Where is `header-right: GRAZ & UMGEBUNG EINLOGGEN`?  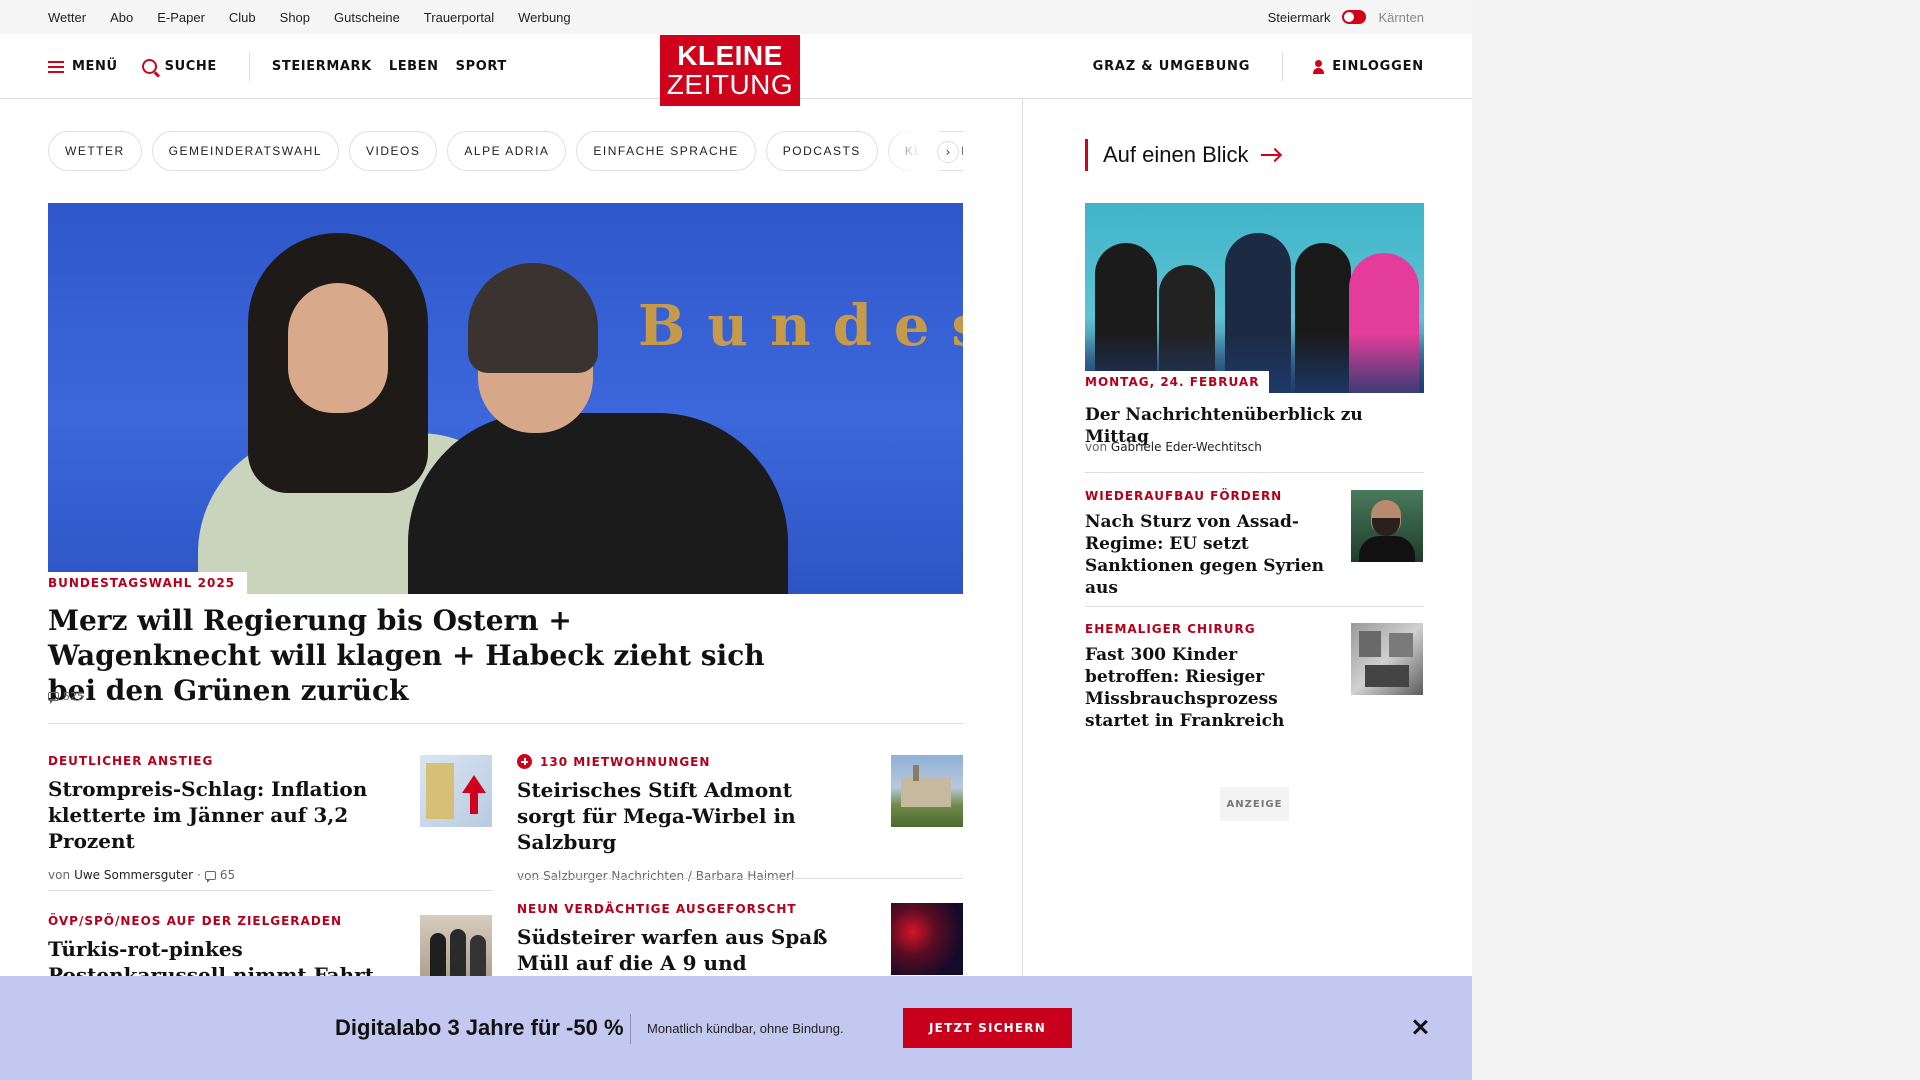 header-right: GRAZ & UMGEBUNG EINLOGGEN is located at coordinates (1258, 66).